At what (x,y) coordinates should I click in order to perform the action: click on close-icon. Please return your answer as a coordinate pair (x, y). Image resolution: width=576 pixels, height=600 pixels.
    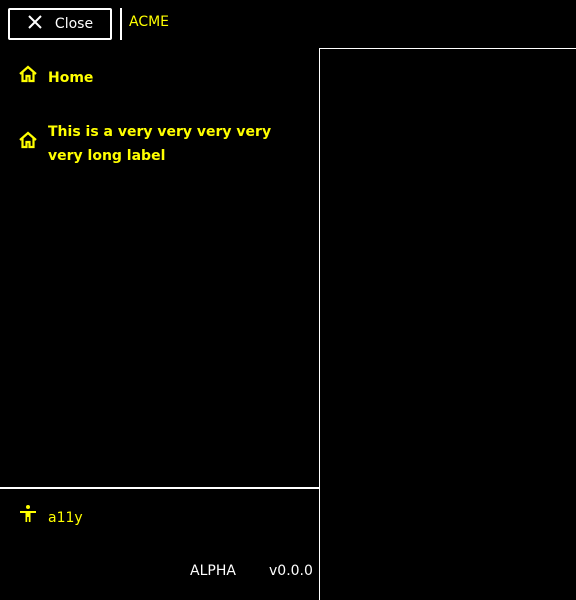
    Looking at the image, I should click on (35, 24).